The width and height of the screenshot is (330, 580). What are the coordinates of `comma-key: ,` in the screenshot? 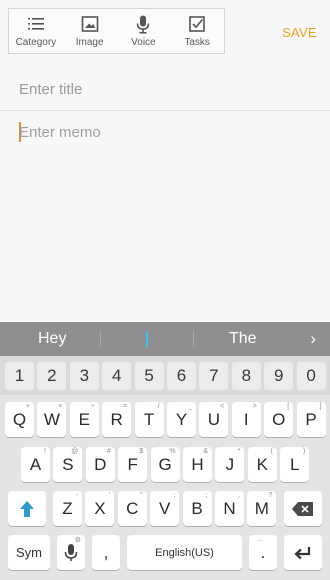 It's located at (106, 552).